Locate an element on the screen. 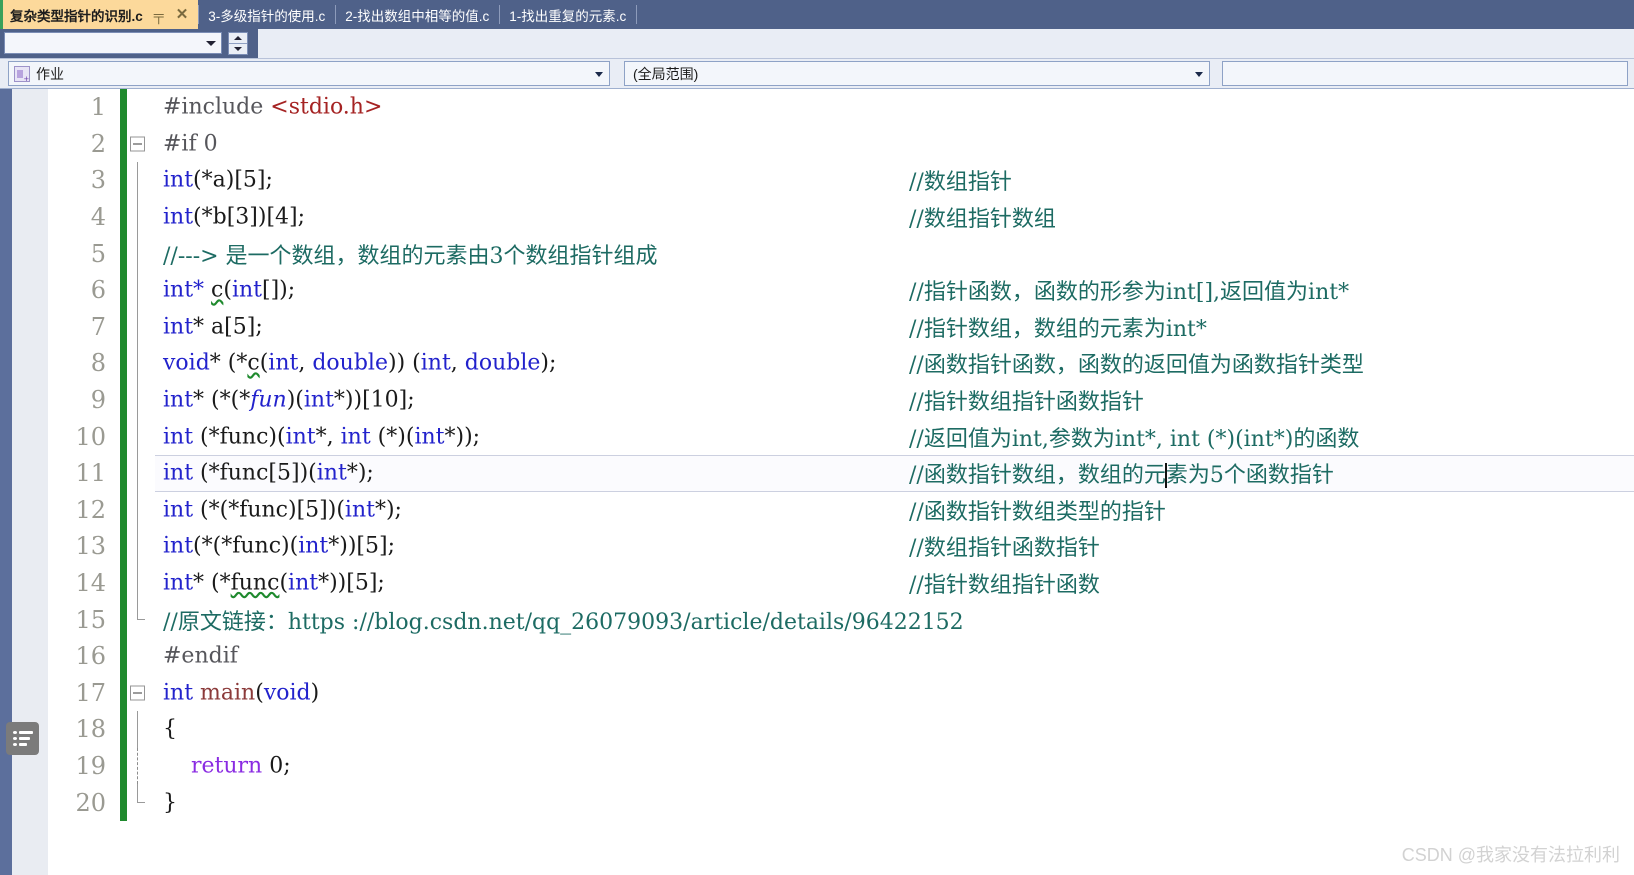 The image size is (1634, 875). code-cell: int(*(*func)(int*))[5];//数组指针函数指针 is located at coordinates (894, 546).